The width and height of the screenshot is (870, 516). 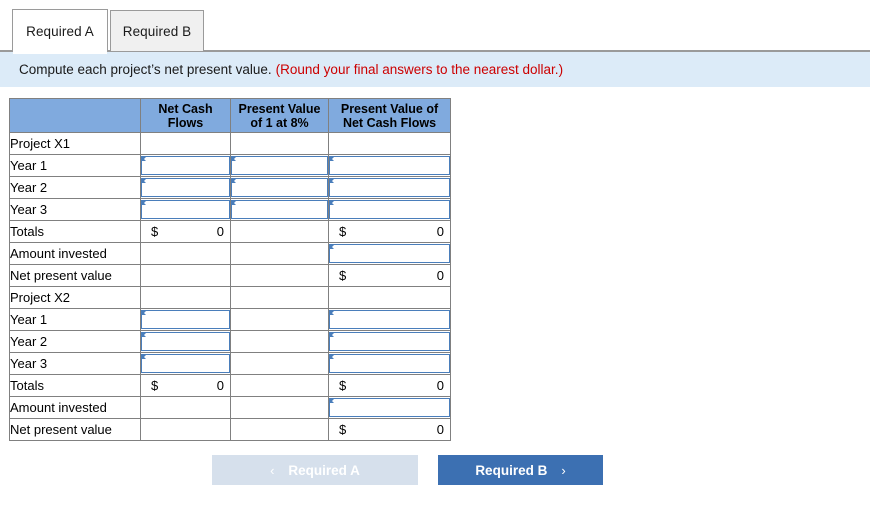 What do you see at coordinates (60, 31) in the screenshot?
I see `tab-required-a: Required A` at bounding box center [60, 31].